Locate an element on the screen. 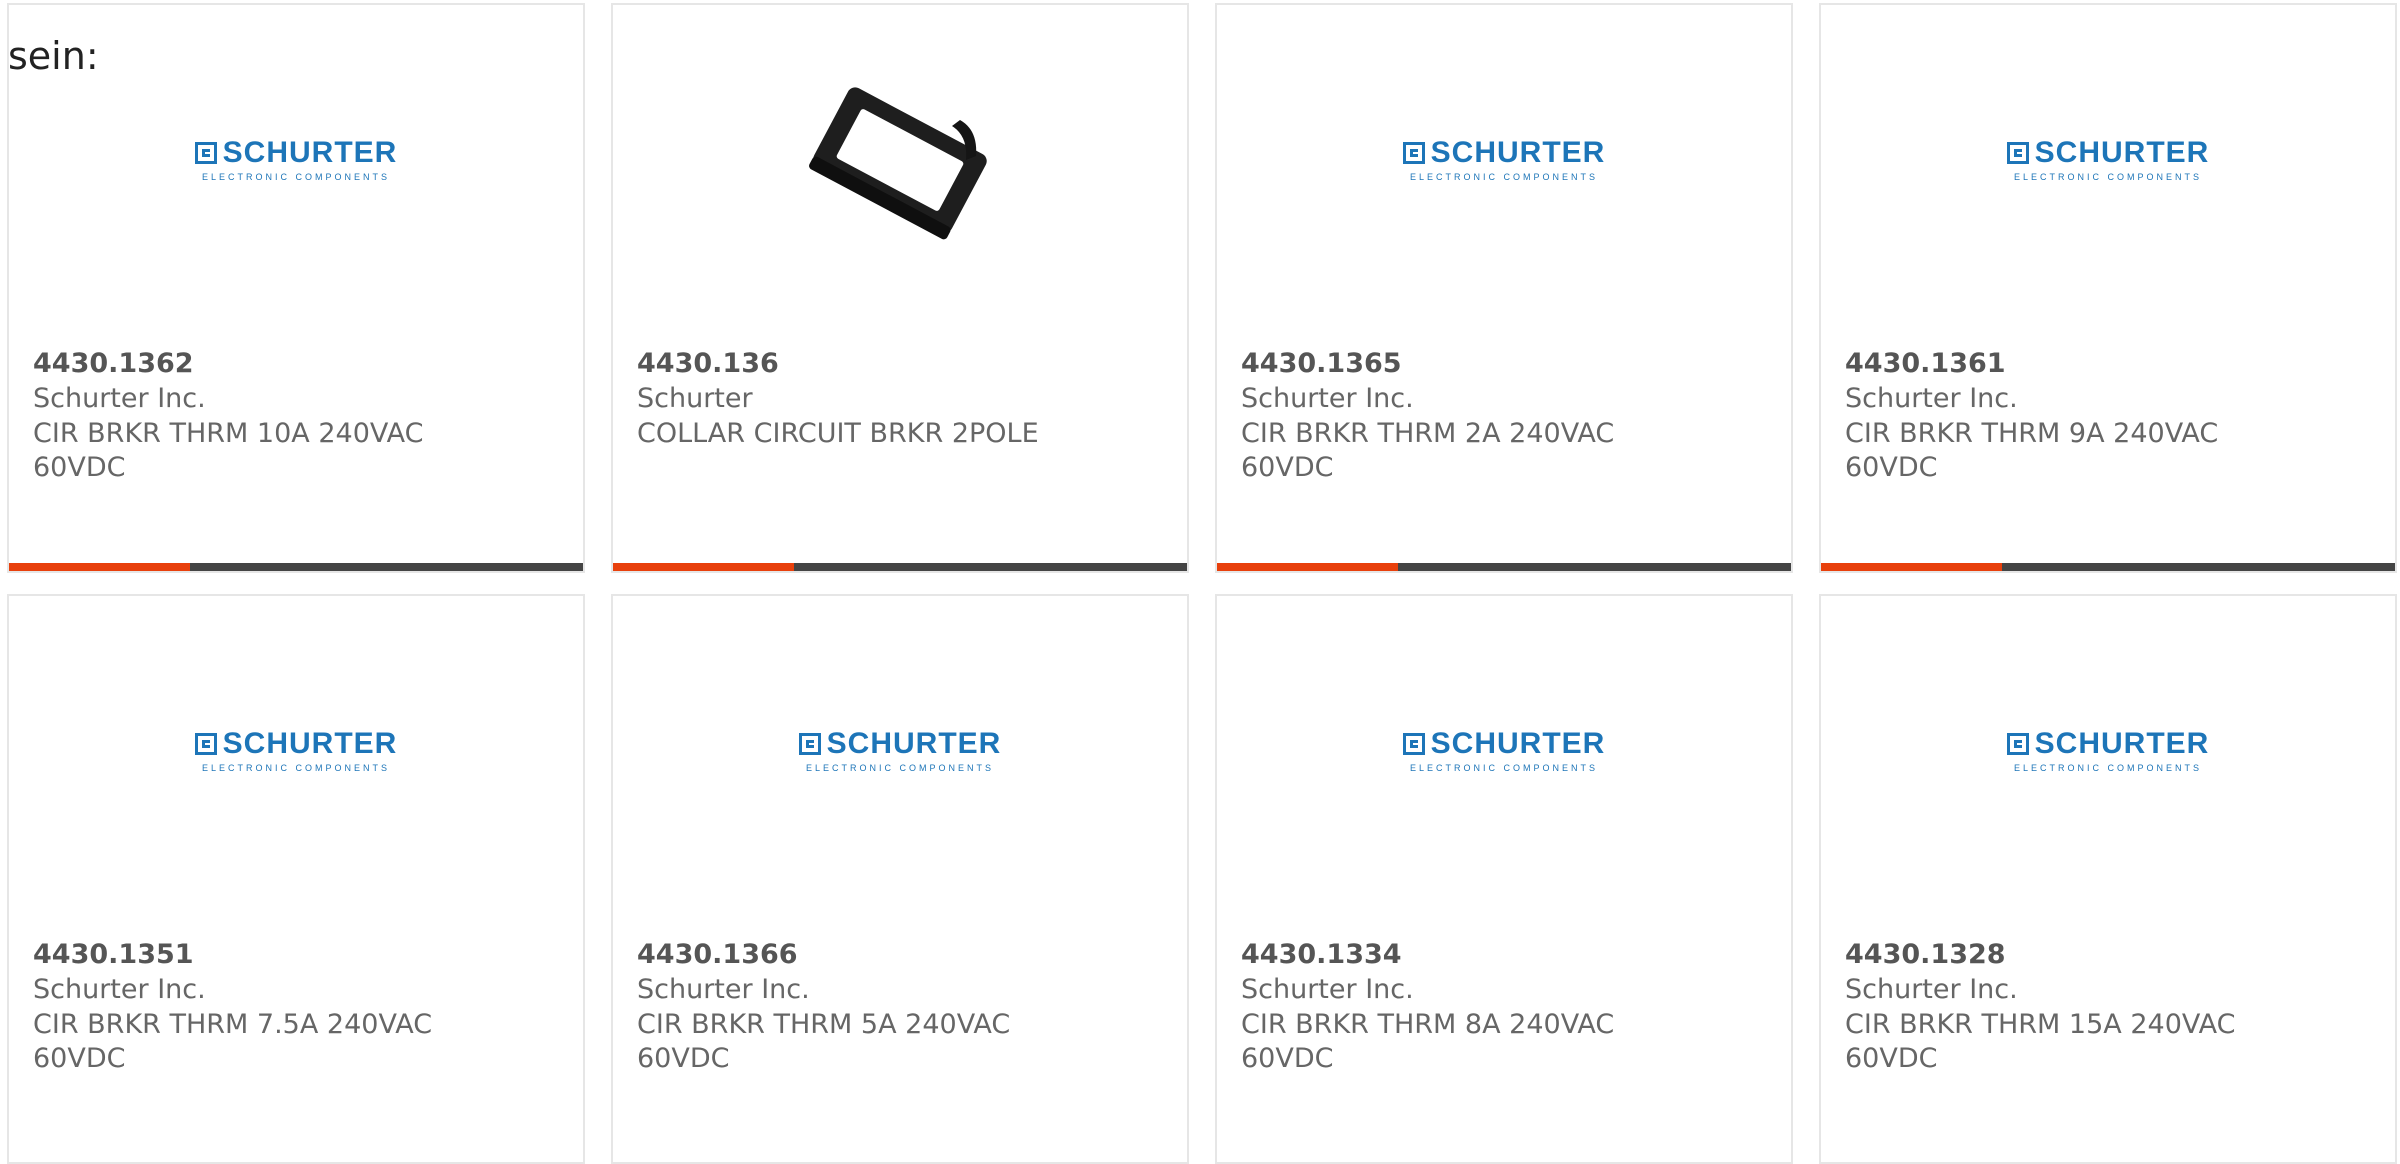  intro-text: sein: is located at coordinates (53, 56).